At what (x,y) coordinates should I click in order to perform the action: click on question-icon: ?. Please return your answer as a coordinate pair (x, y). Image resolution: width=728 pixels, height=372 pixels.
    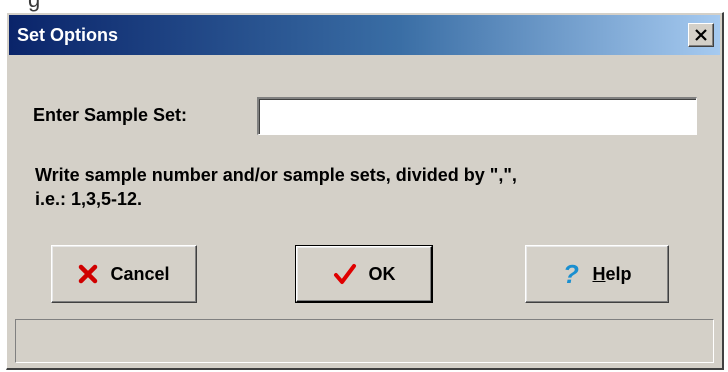
    Looking at the image, I should click on (571, 274).